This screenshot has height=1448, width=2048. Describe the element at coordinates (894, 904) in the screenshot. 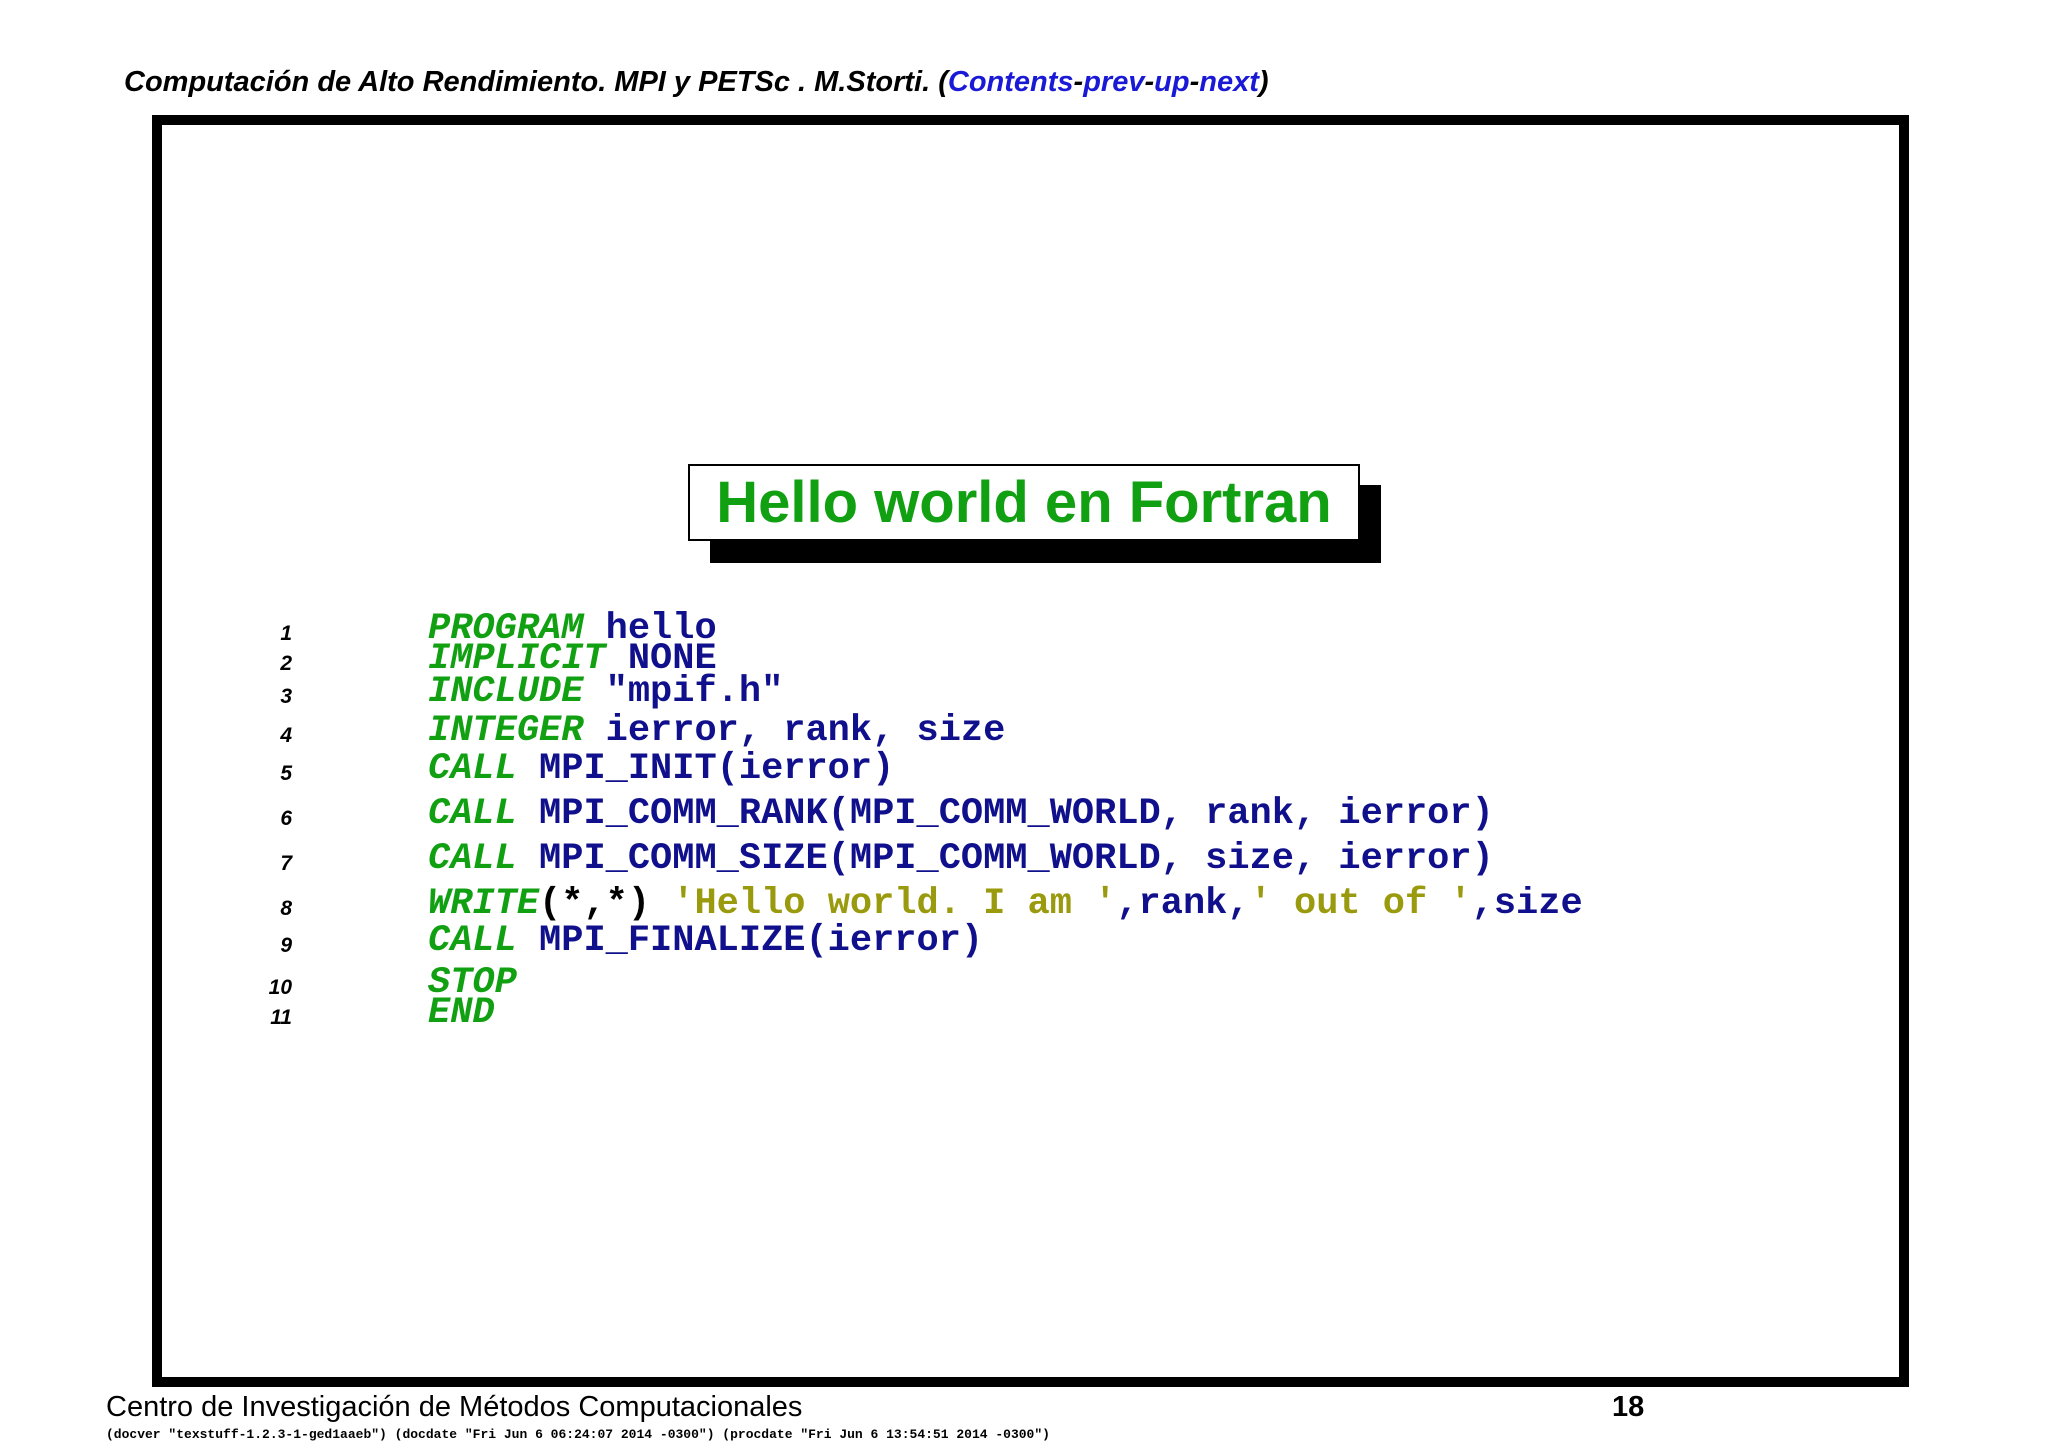

I see `string-literal: 'Hello world. I am '` at that location.